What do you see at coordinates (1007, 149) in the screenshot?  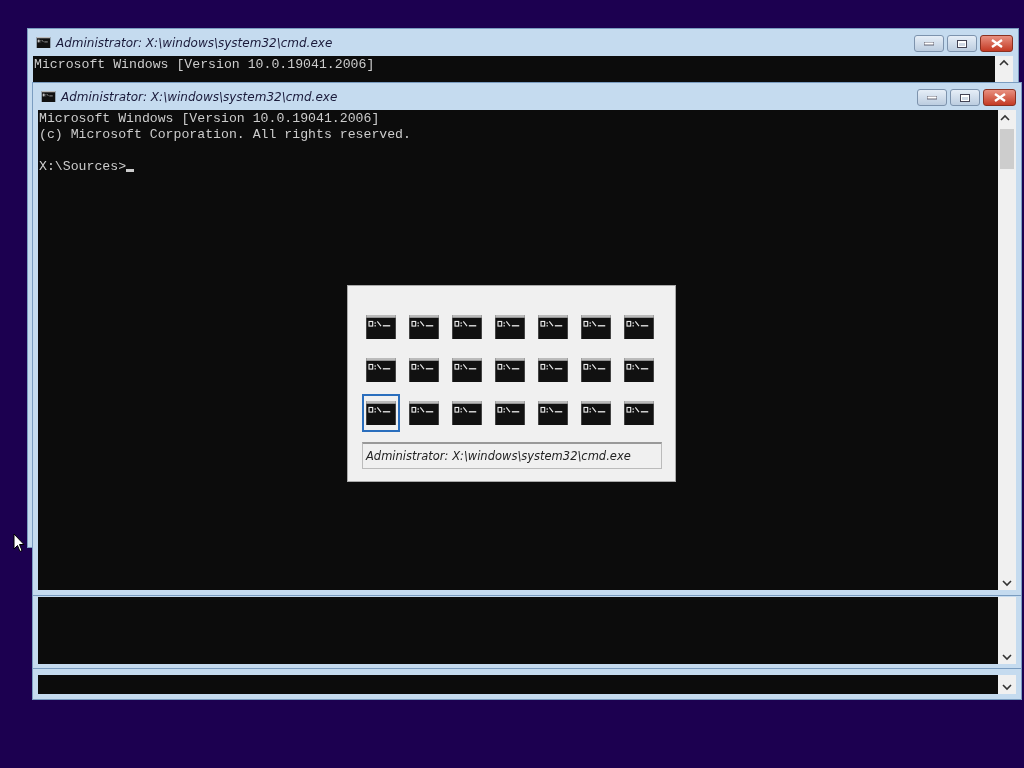 I see `scroll-thumb` at bounding box center [1007, 149].